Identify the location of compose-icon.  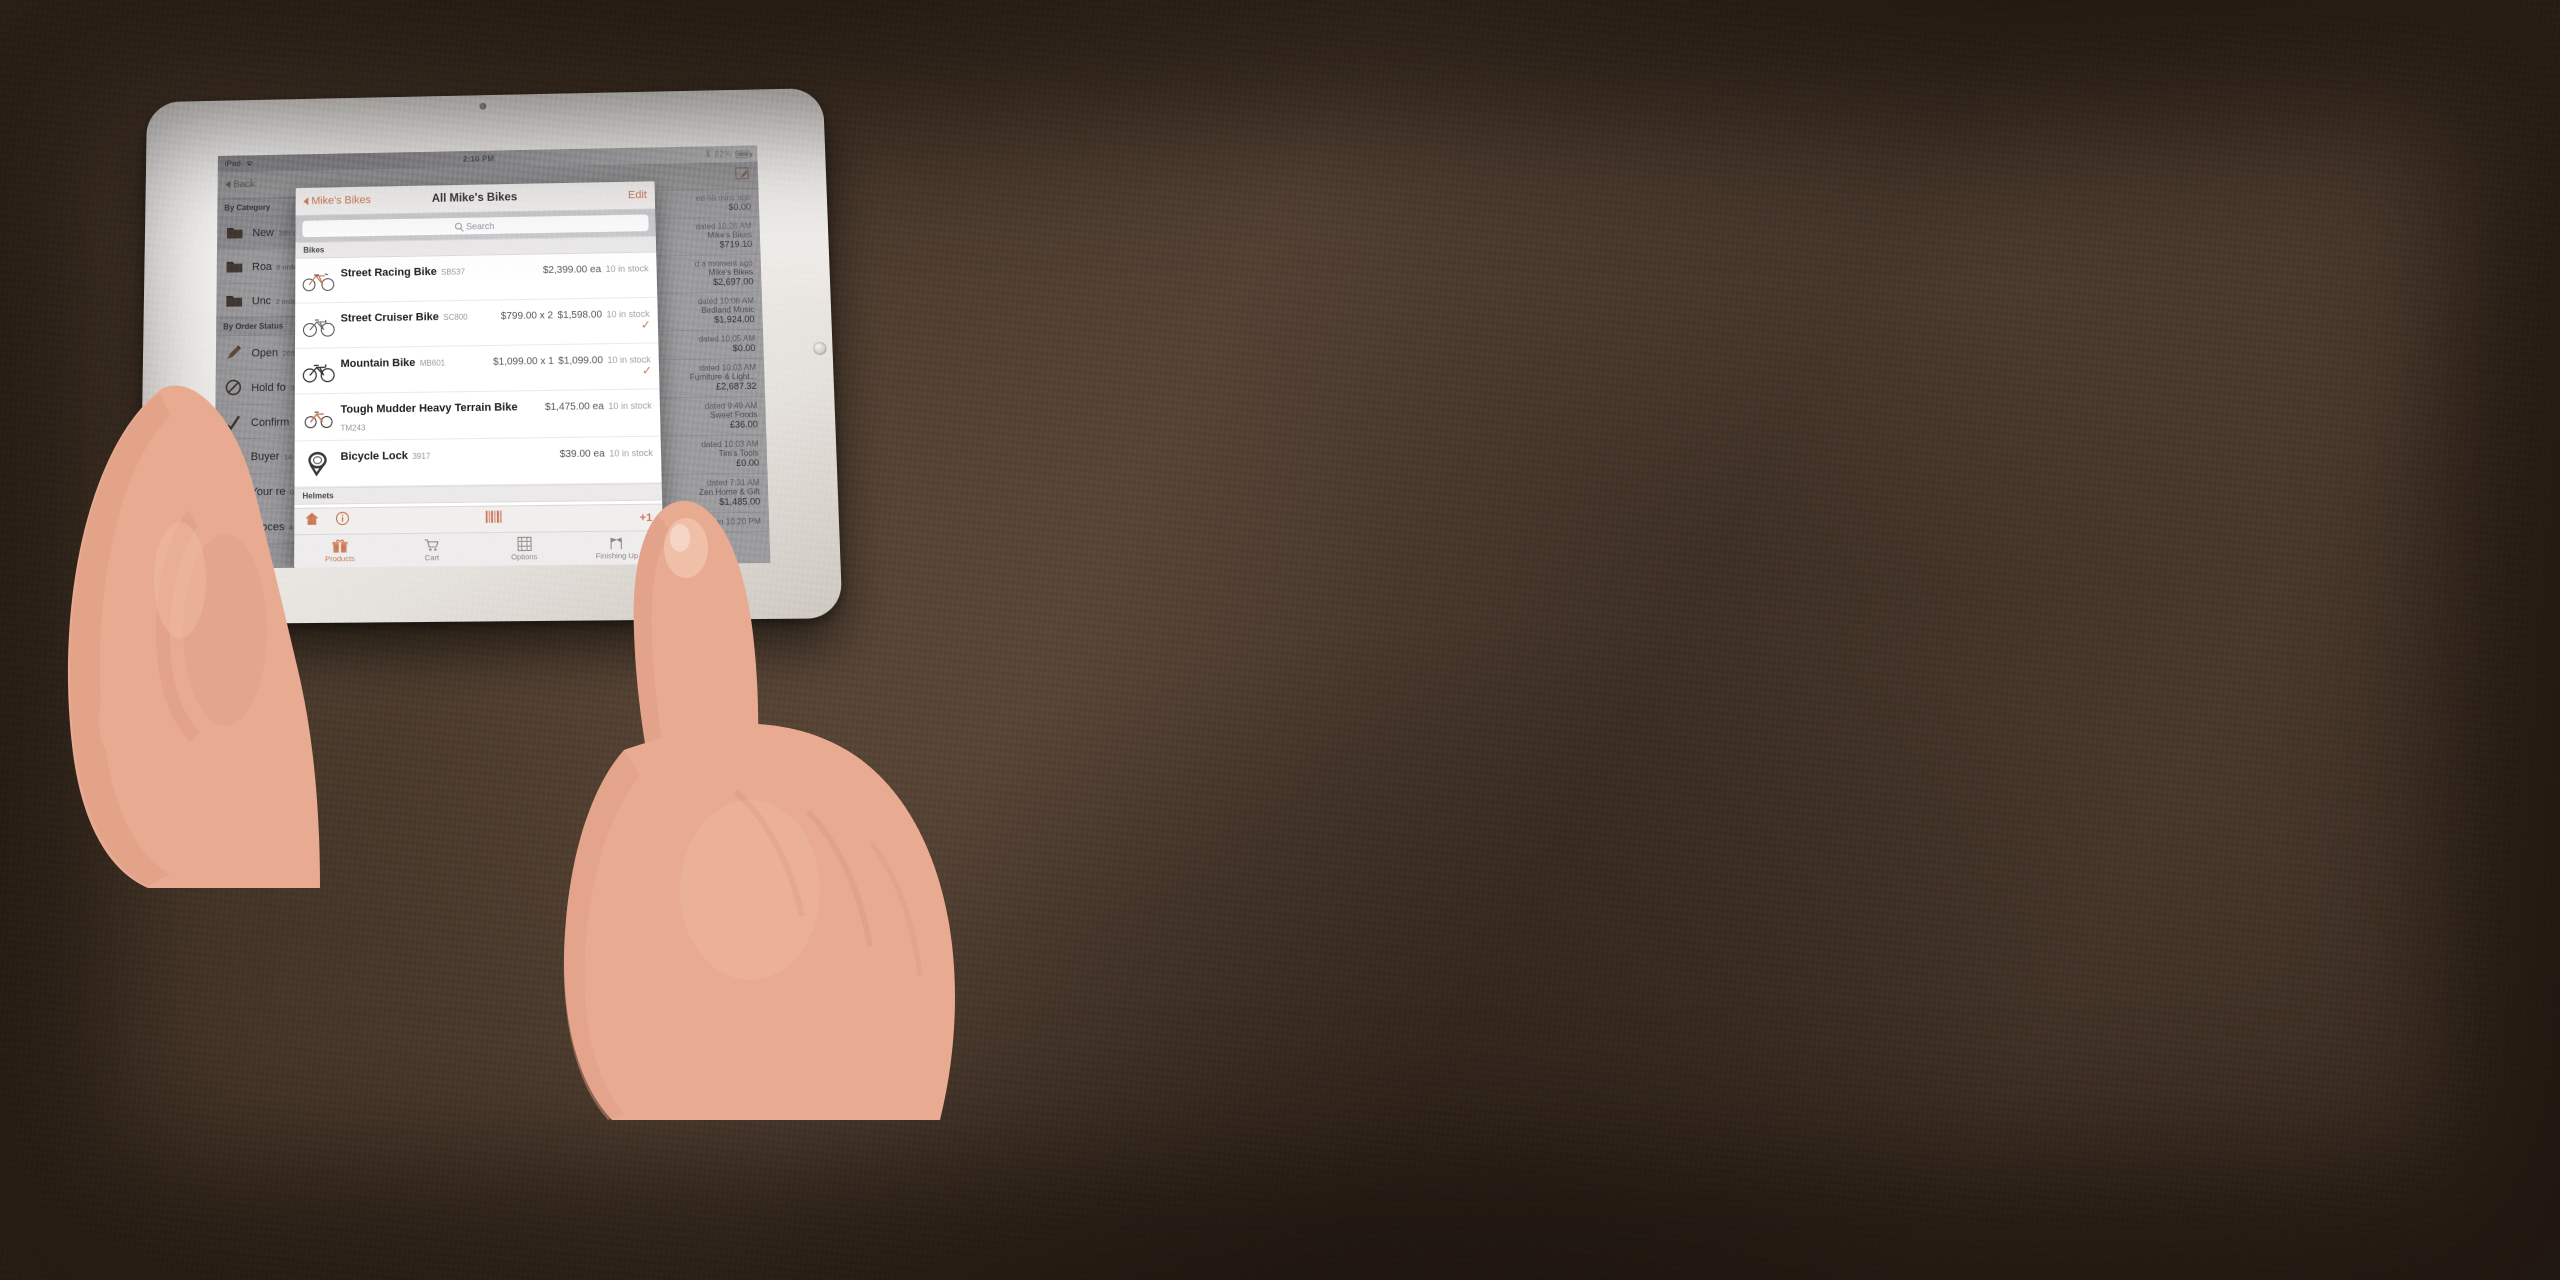
(743, 175).